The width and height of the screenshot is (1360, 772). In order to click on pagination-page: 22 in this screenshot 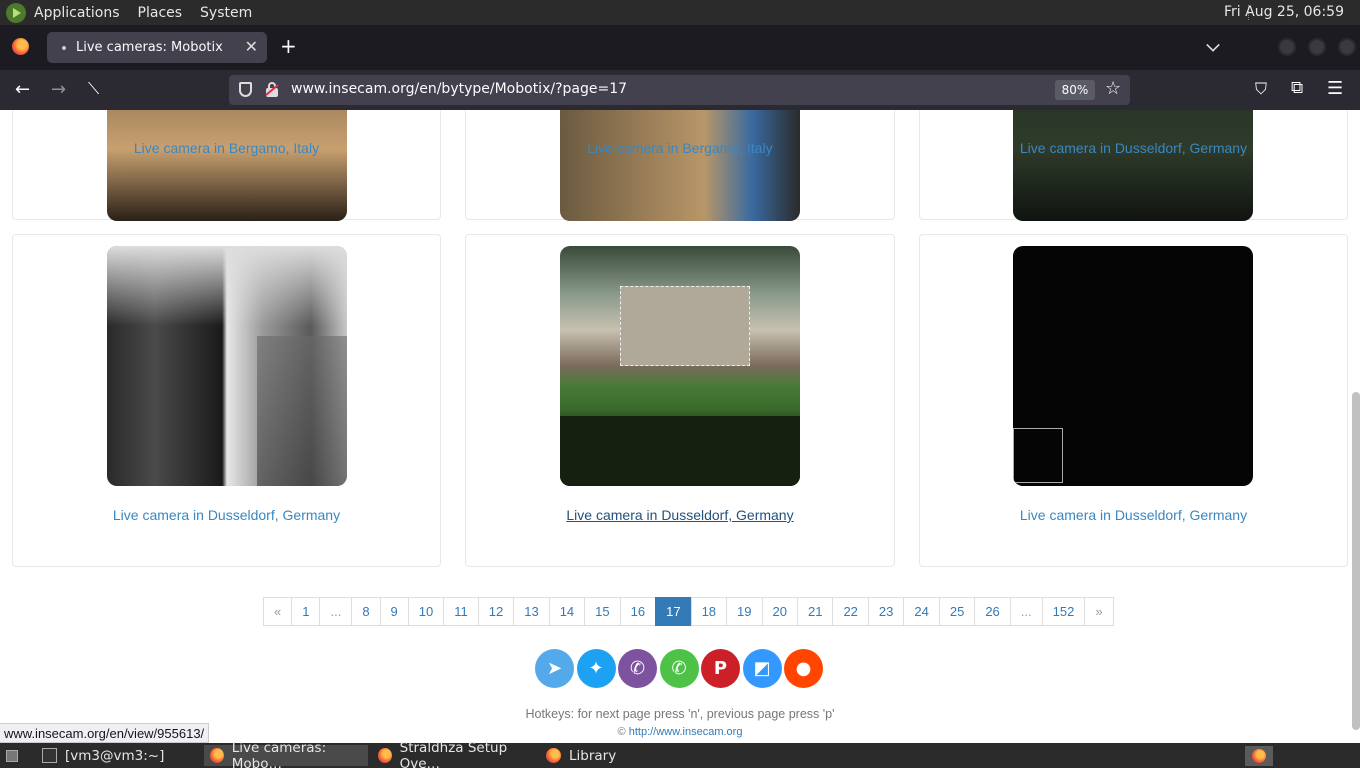, I will do `click(850, 611)`.